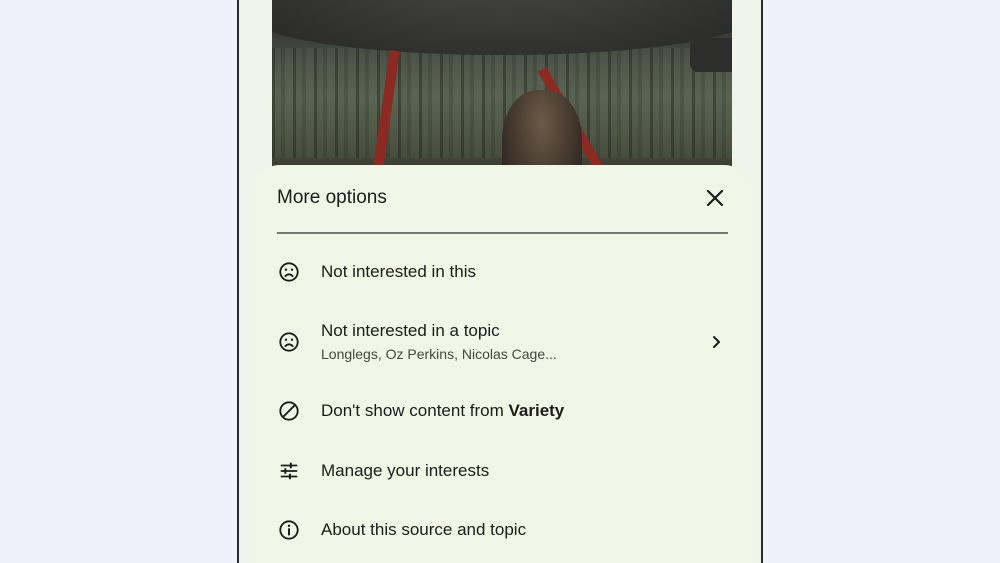 The image size is (1000, 563). Describe the element at coordinates (711, 55) in the screenshot. I see `video-mirror` at that location.